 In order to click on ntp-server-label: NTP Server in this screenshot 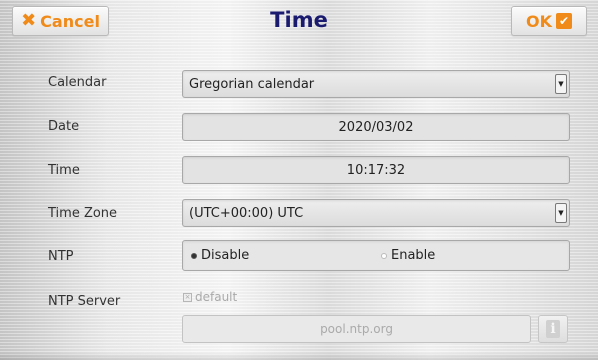, I will do `click(84, 301)`.